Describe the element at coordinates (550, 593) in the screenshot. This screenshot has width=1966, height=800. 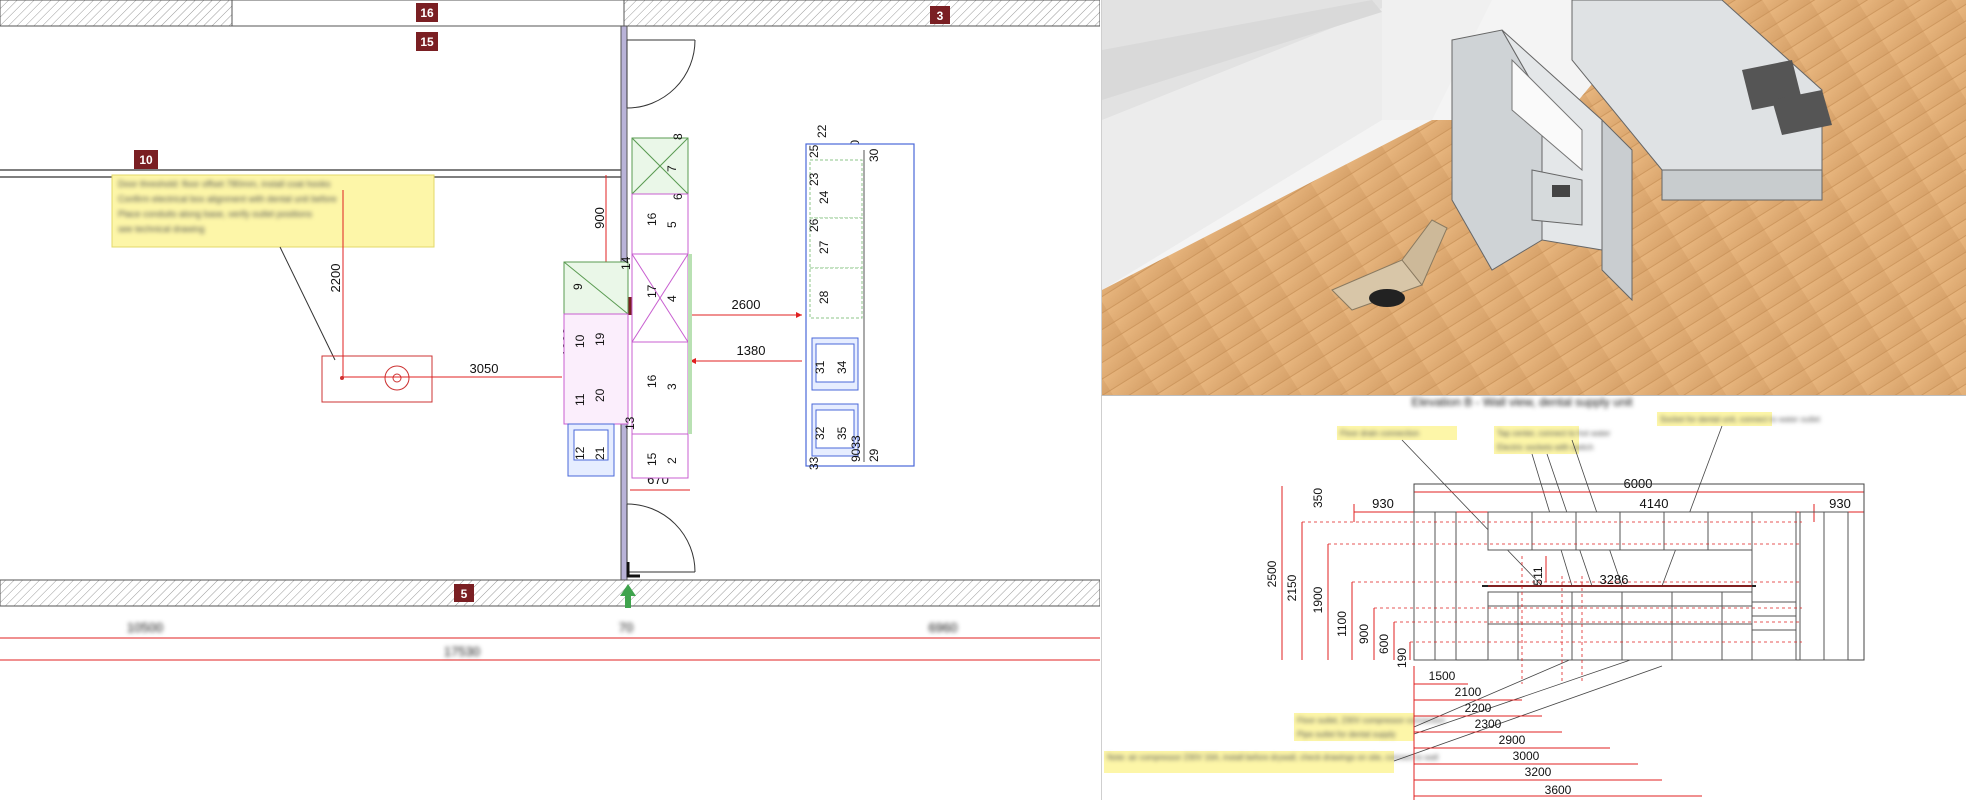
I see `wall-bottom` at that location.